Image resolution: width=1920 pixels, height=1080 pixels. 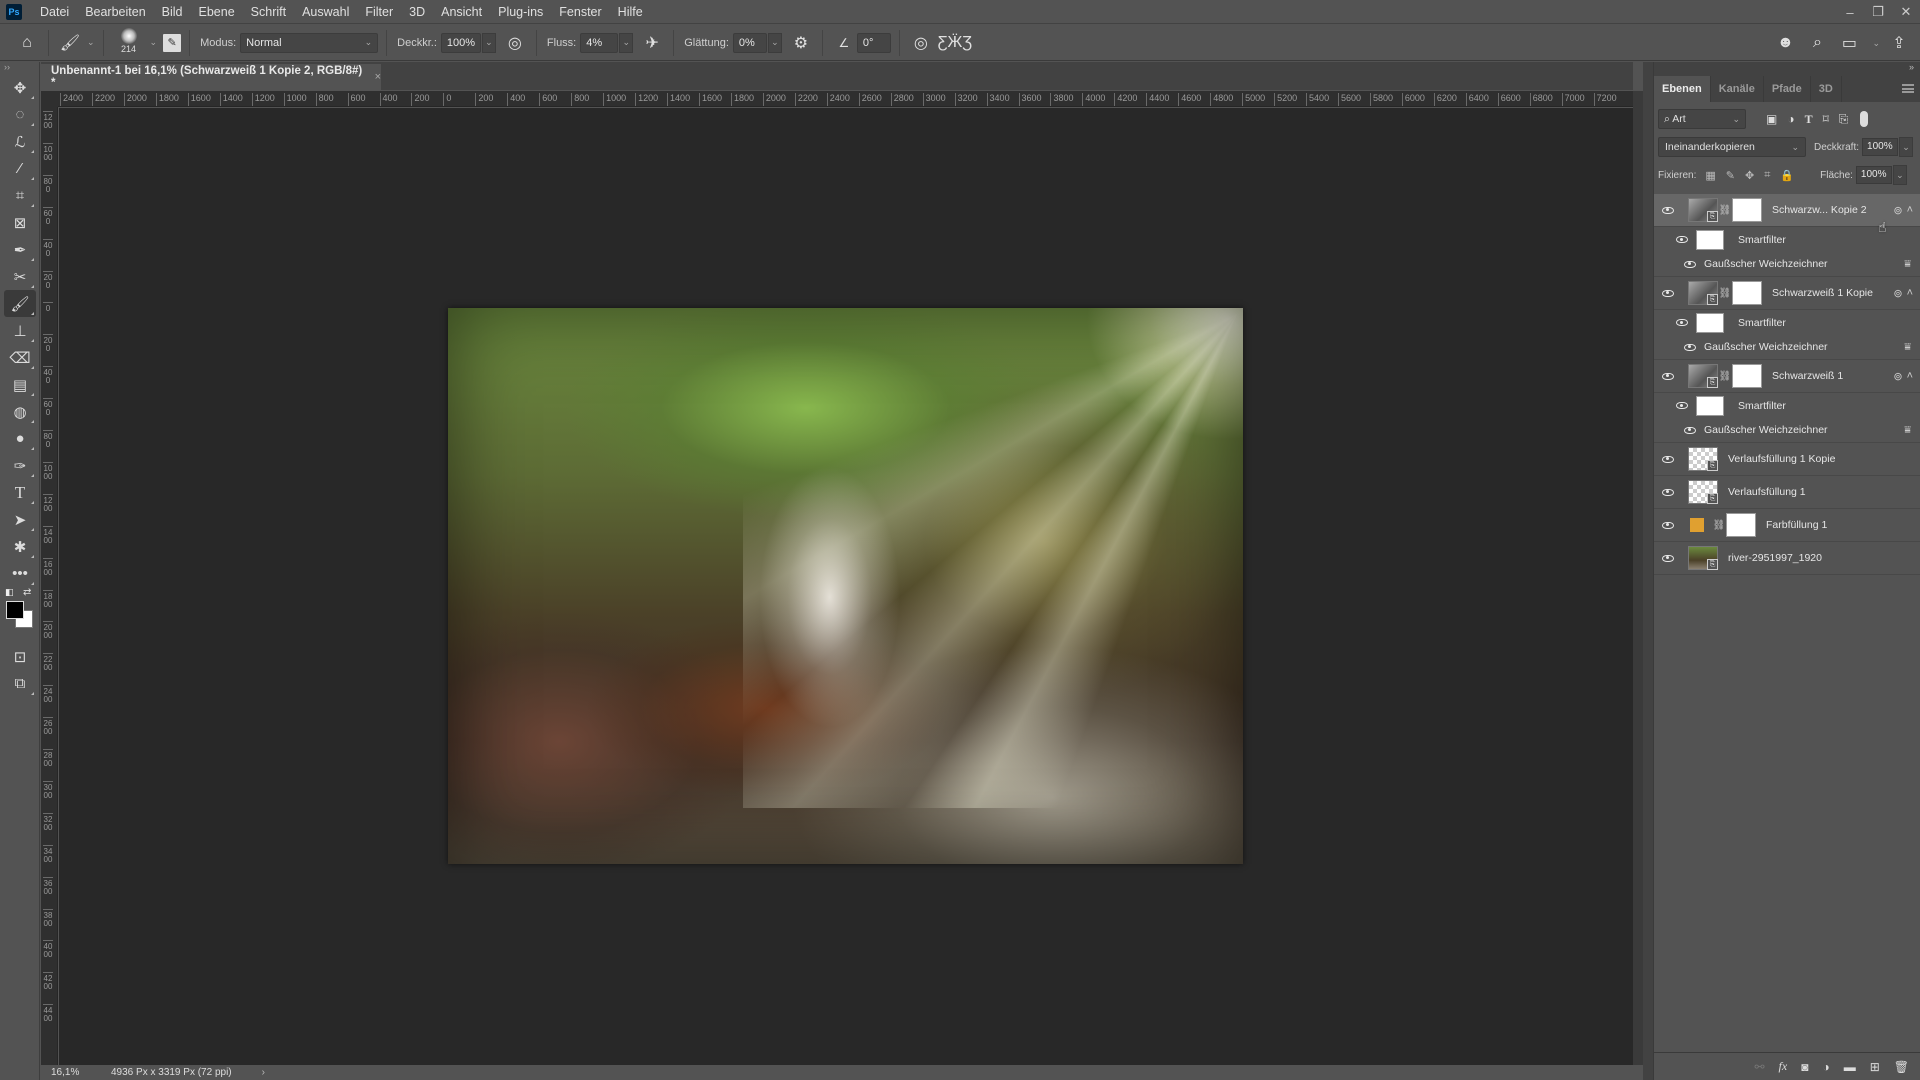 I want to click on status-menu-arrow-icon: ›, so click(x=263, y=1072).